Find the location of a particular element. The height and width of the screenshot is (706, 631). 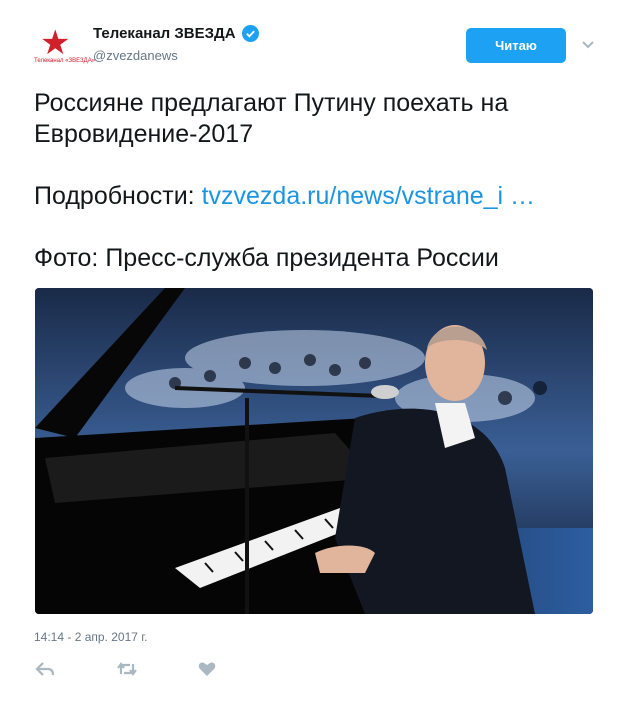

chevron-down-icon is located at coordinates (588, 45).